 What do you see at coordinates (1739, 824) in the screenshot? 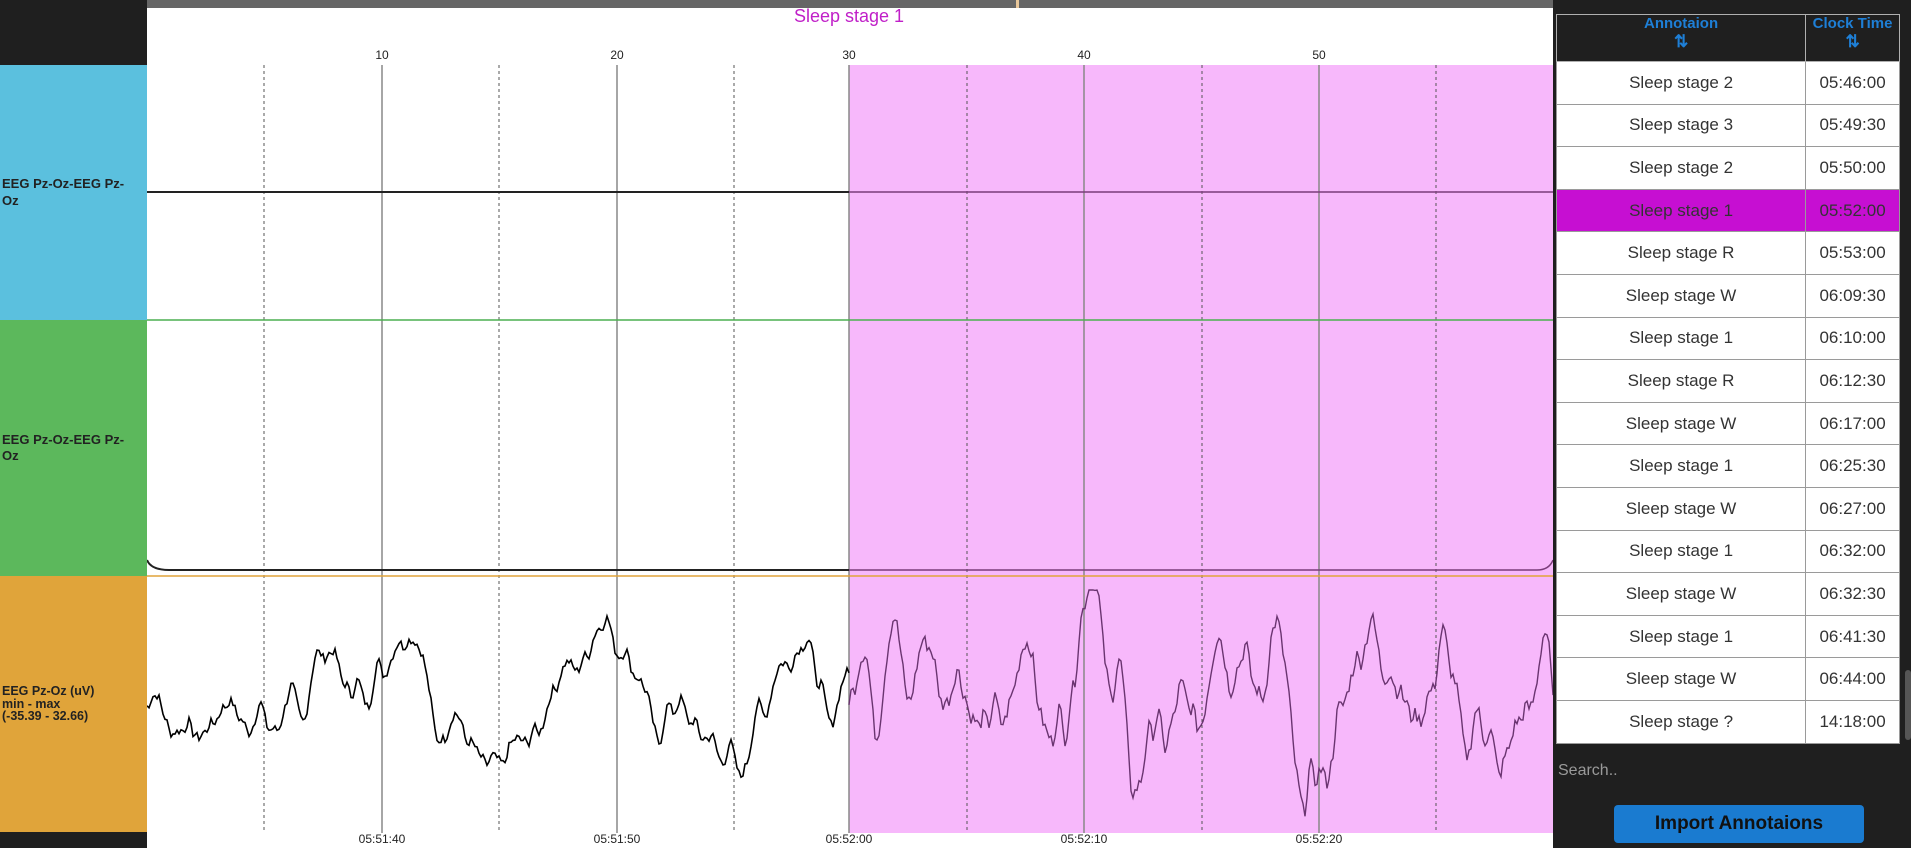
I see `import-annotations-button: Import Annotaions` at bounding box center [1739, 824].